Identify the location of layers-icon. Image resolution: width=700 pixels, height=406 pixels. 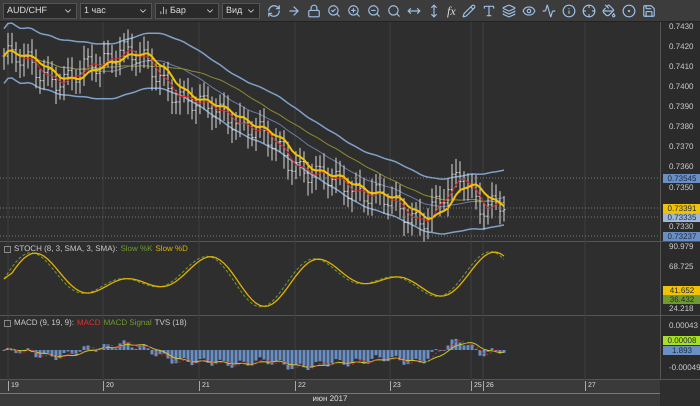
(509, 11).